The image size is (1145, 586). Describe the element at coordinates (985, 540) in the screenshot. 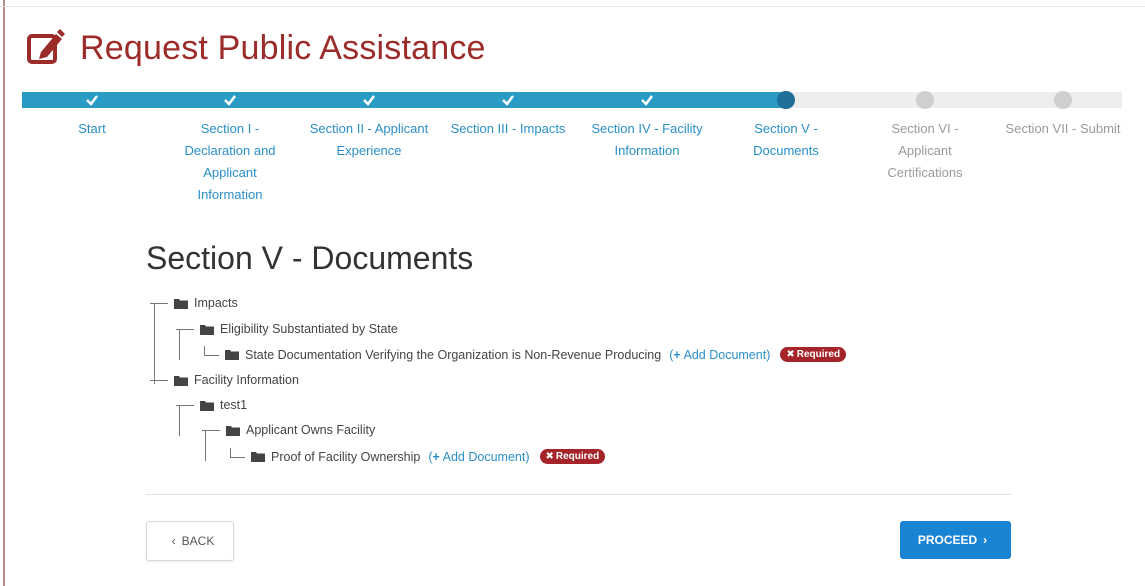

I see `chevron-right-icon: ›` at that location.